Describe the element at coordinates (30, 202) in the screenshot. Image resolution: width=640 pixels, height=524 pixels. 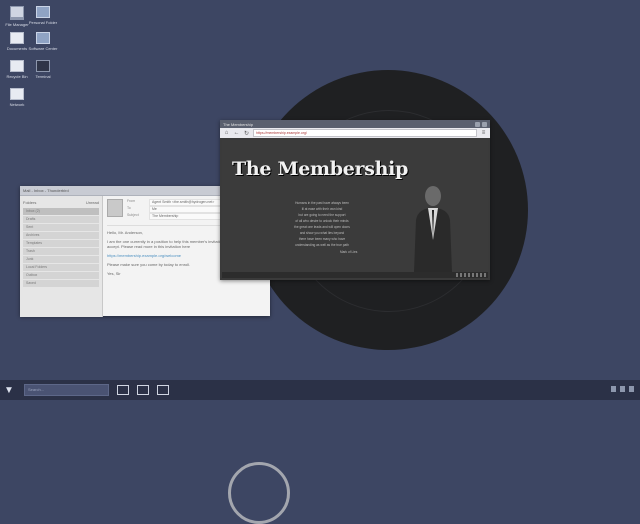
I see `folders-header: Folders` at that location.